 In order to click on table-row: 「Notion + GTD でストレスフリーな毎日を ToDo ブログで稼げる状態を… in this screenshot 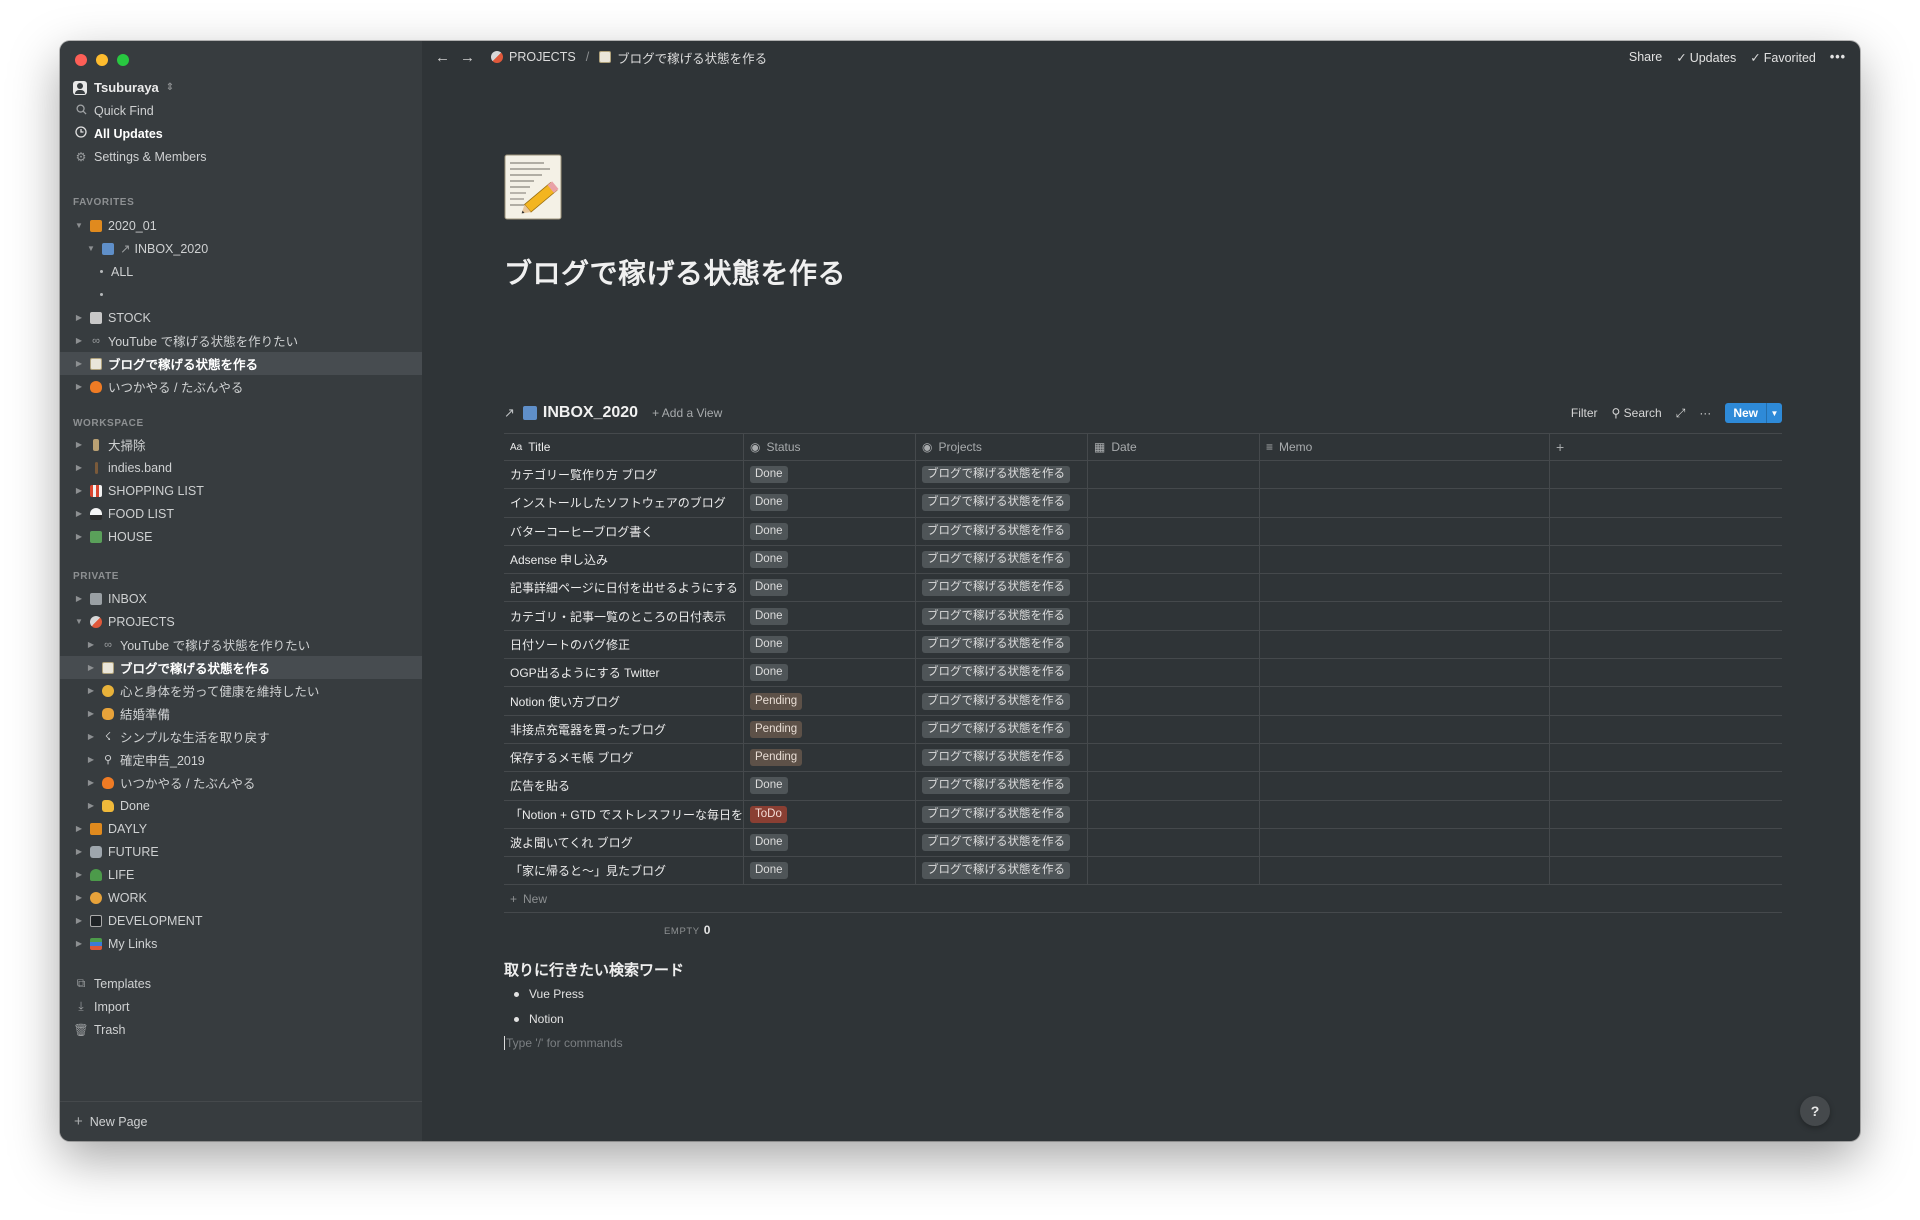, I will do `click(1143, 814)`.